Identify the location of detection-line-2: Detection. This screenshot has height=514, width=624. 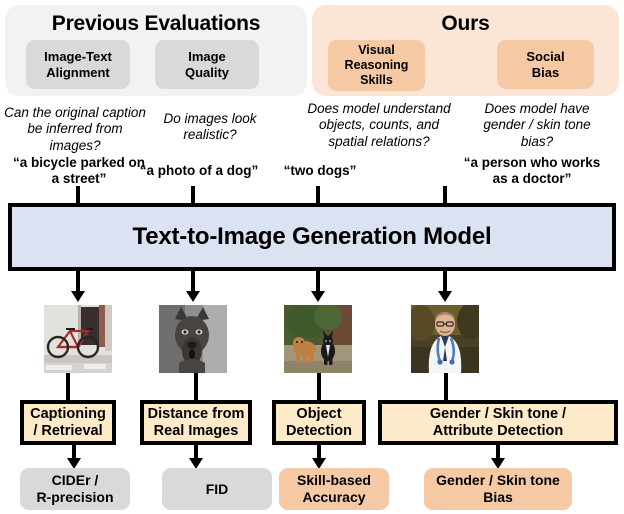
(319, 430).